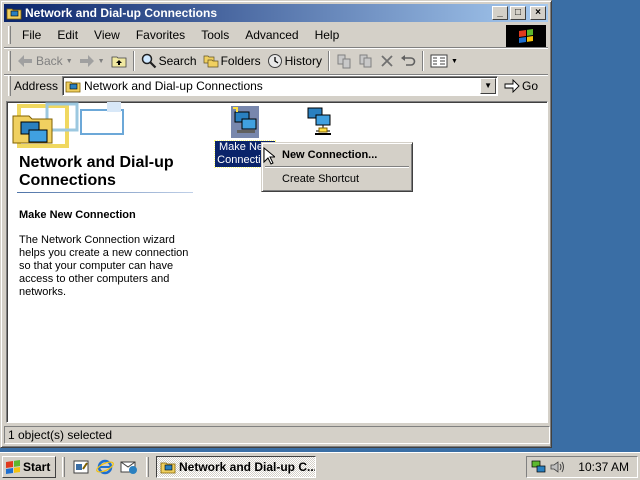 The height and width of the screenshot is (480, 640). I want to click on delete-icon, so click(387, 61).